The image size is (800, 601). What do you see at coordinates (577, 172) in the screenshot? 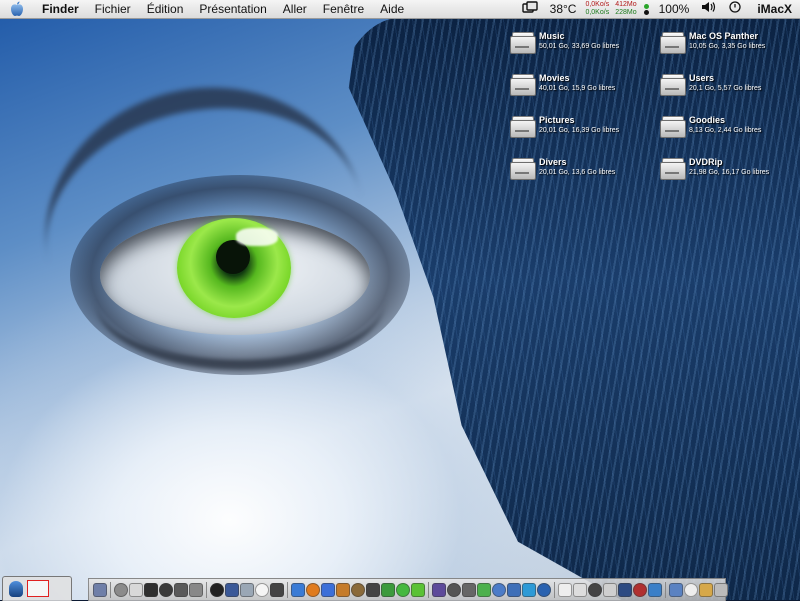
I see `volume-capacity: 20,01 Go, 13,6 Go libres` at bounding box center [577, 172].